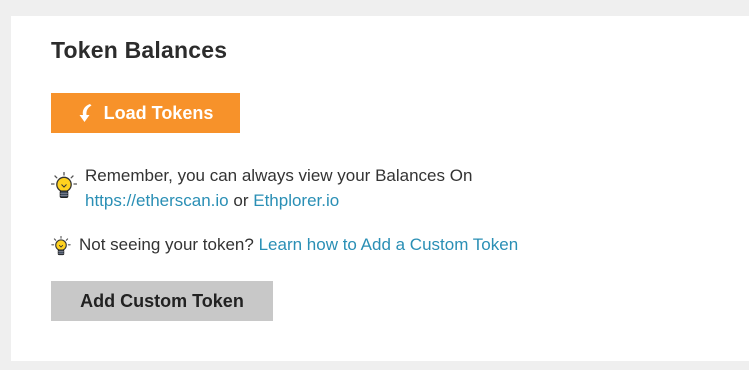 This screenshot has height=370, width=749. What do you see at coordinates (86, 113) in the screenshot?
I see `load-arrow-icon` at bounding box center [86, 113].